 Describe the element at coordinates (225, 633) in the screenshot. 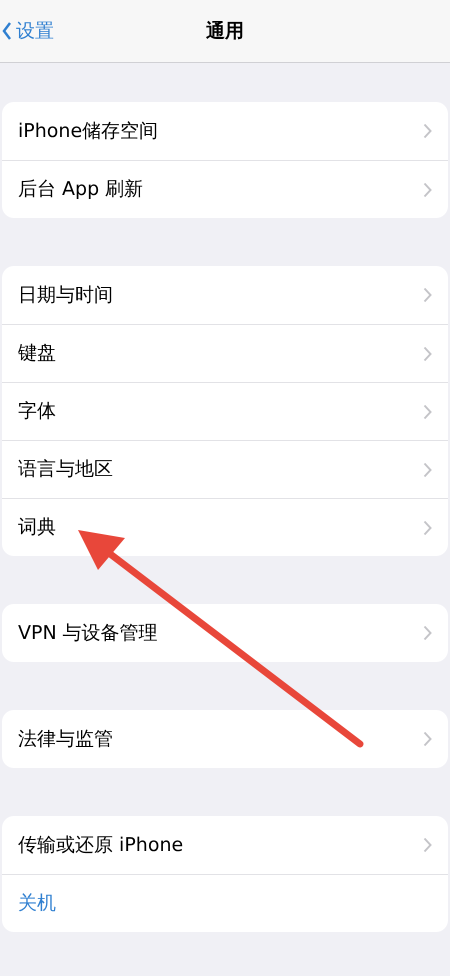

I see `settings-row: VPN 与设备管理` at that location.